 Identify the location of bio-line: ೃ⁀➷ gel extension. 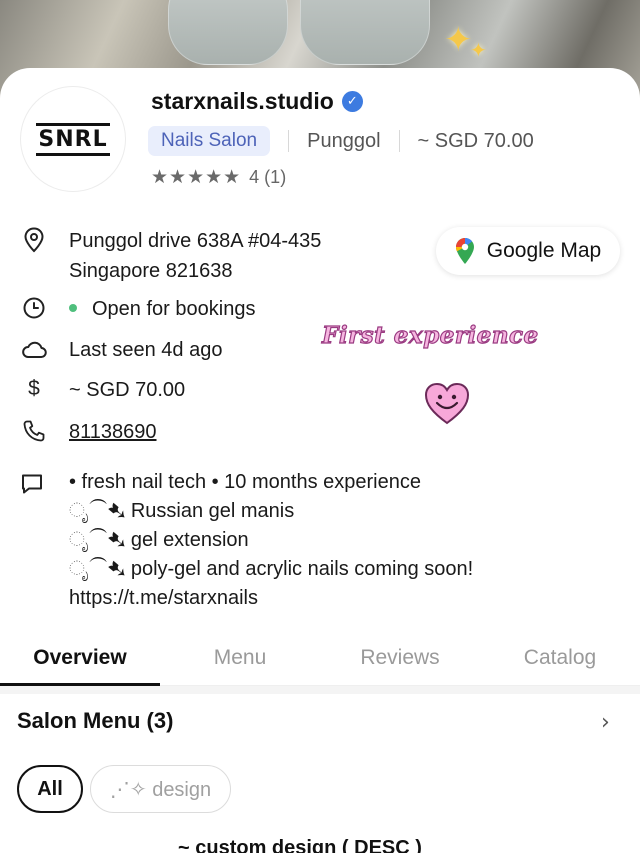
(159, 540).